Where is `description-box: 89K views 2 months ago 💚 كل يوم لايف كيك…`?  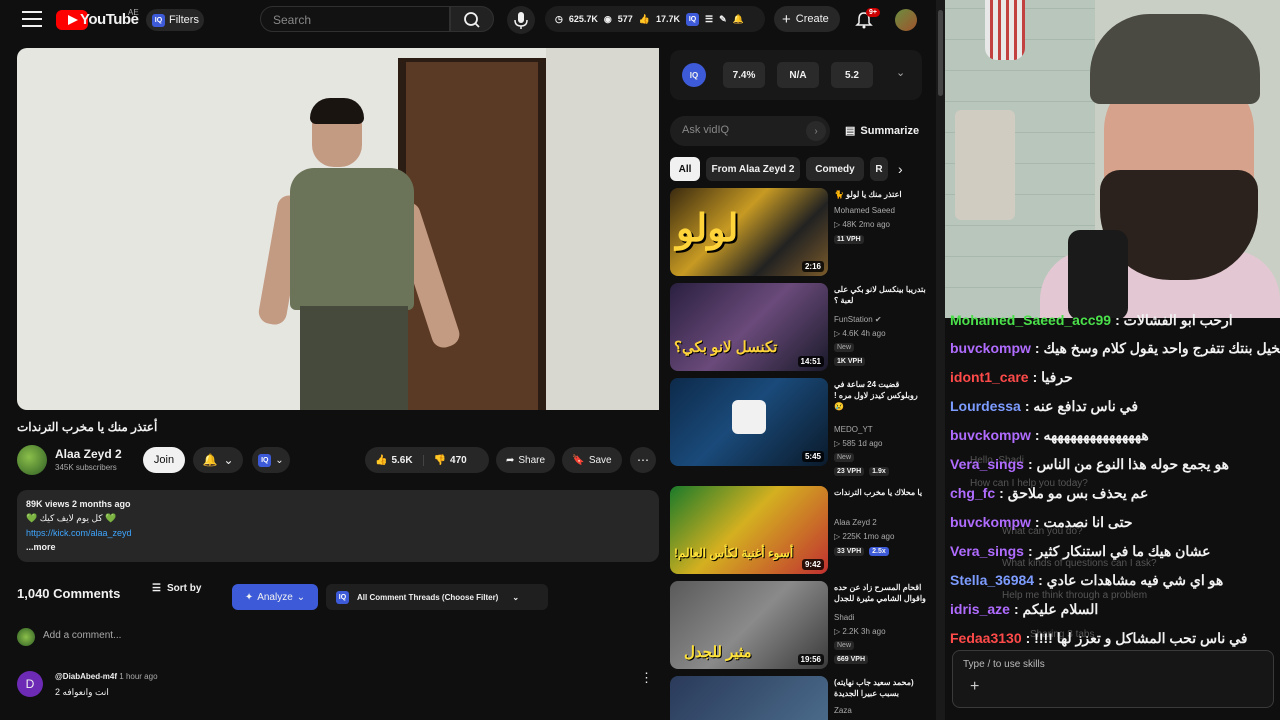 description-box: 89K views 2 months ago 💚 كل يوم لايف كيك… is located at coordinates (338, 526).